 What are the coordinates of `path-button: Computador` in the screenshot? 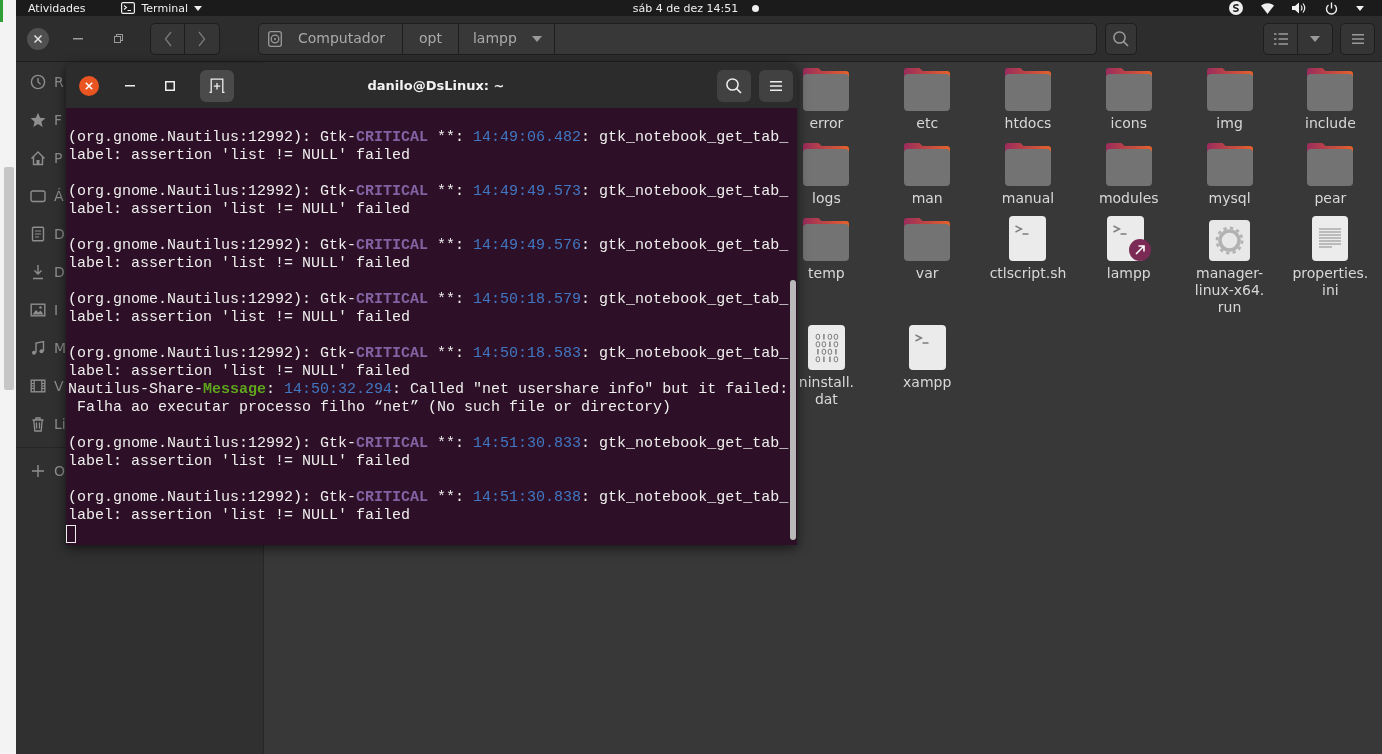 It's located at (331, 38).